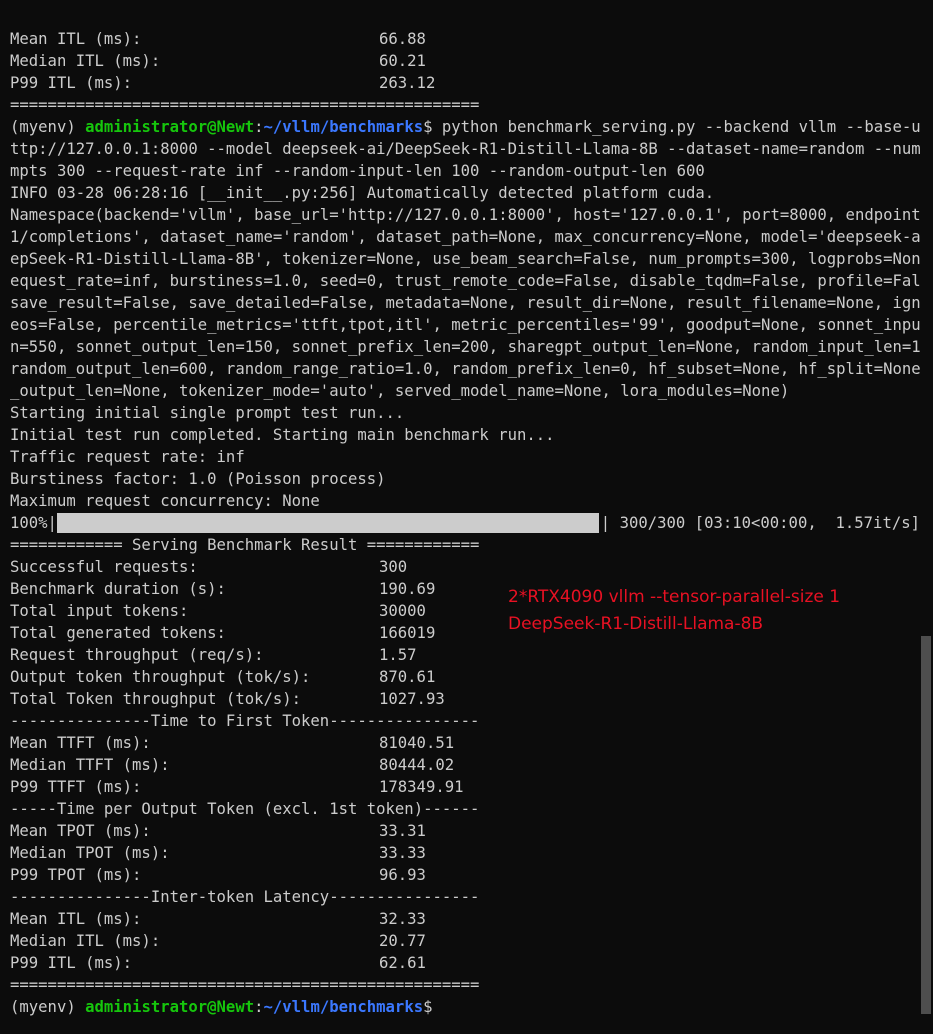 The image size is (933, 1034). I want to click on metric-row: P99 ITL (ms): 263.12, so click(465, 83).